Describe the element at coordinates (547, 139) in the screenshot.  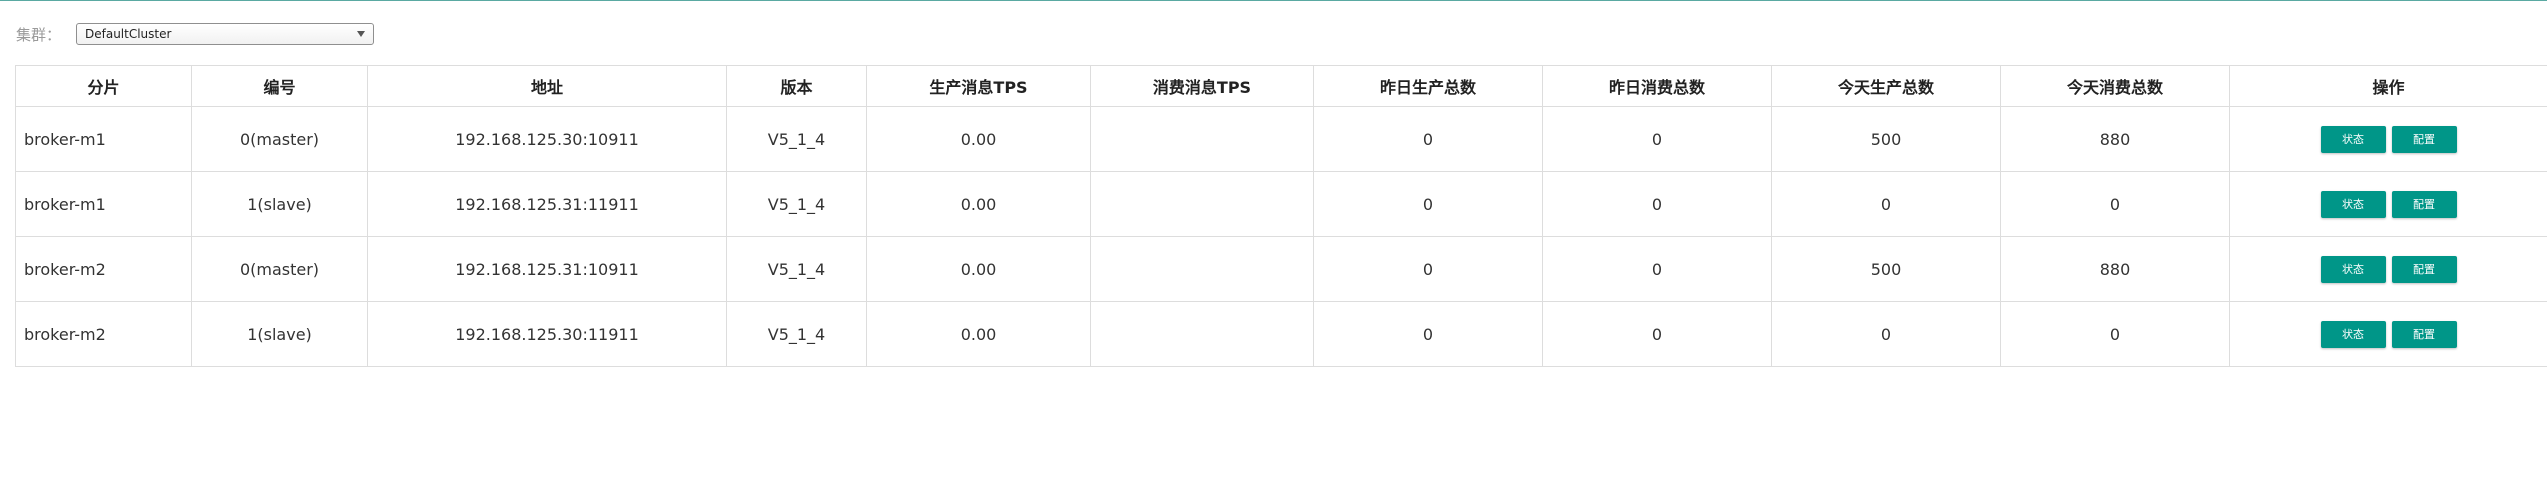
I see `cell-address: 192.168.125.30:10911` at that location.